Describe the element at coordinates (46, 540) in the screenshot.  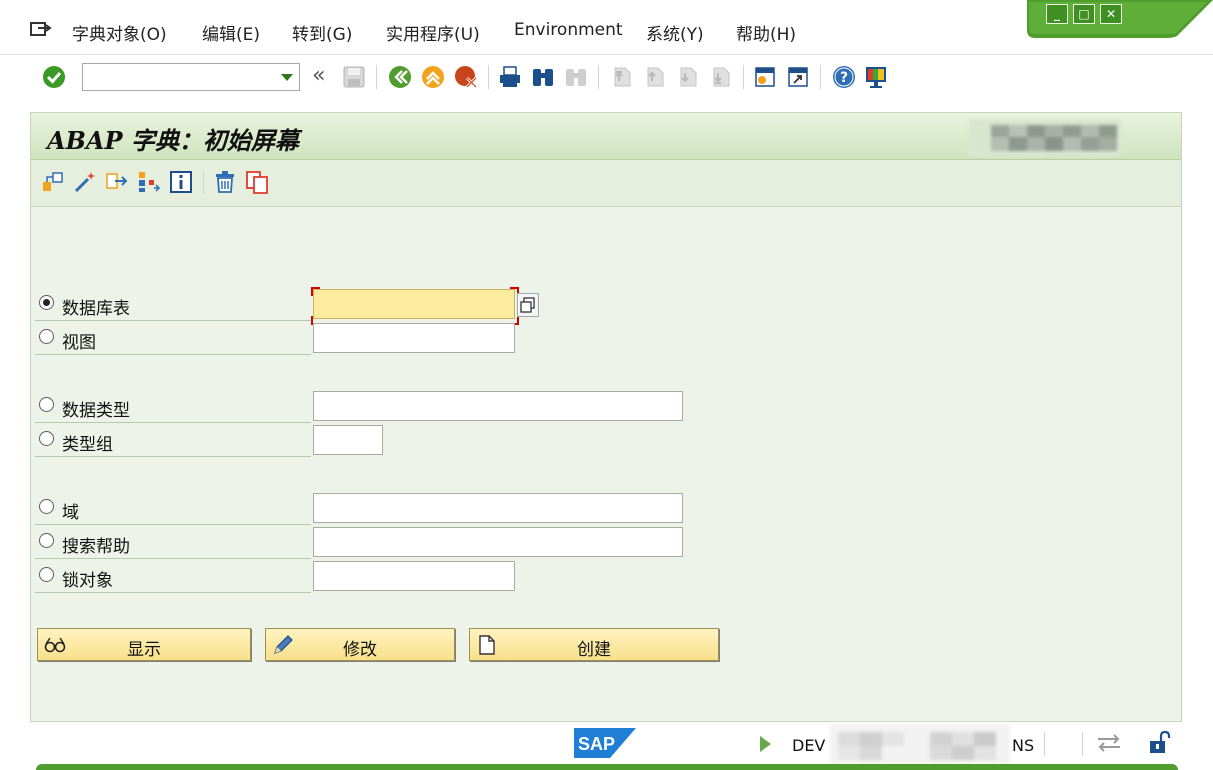
I see `radio-search-help` at that location.